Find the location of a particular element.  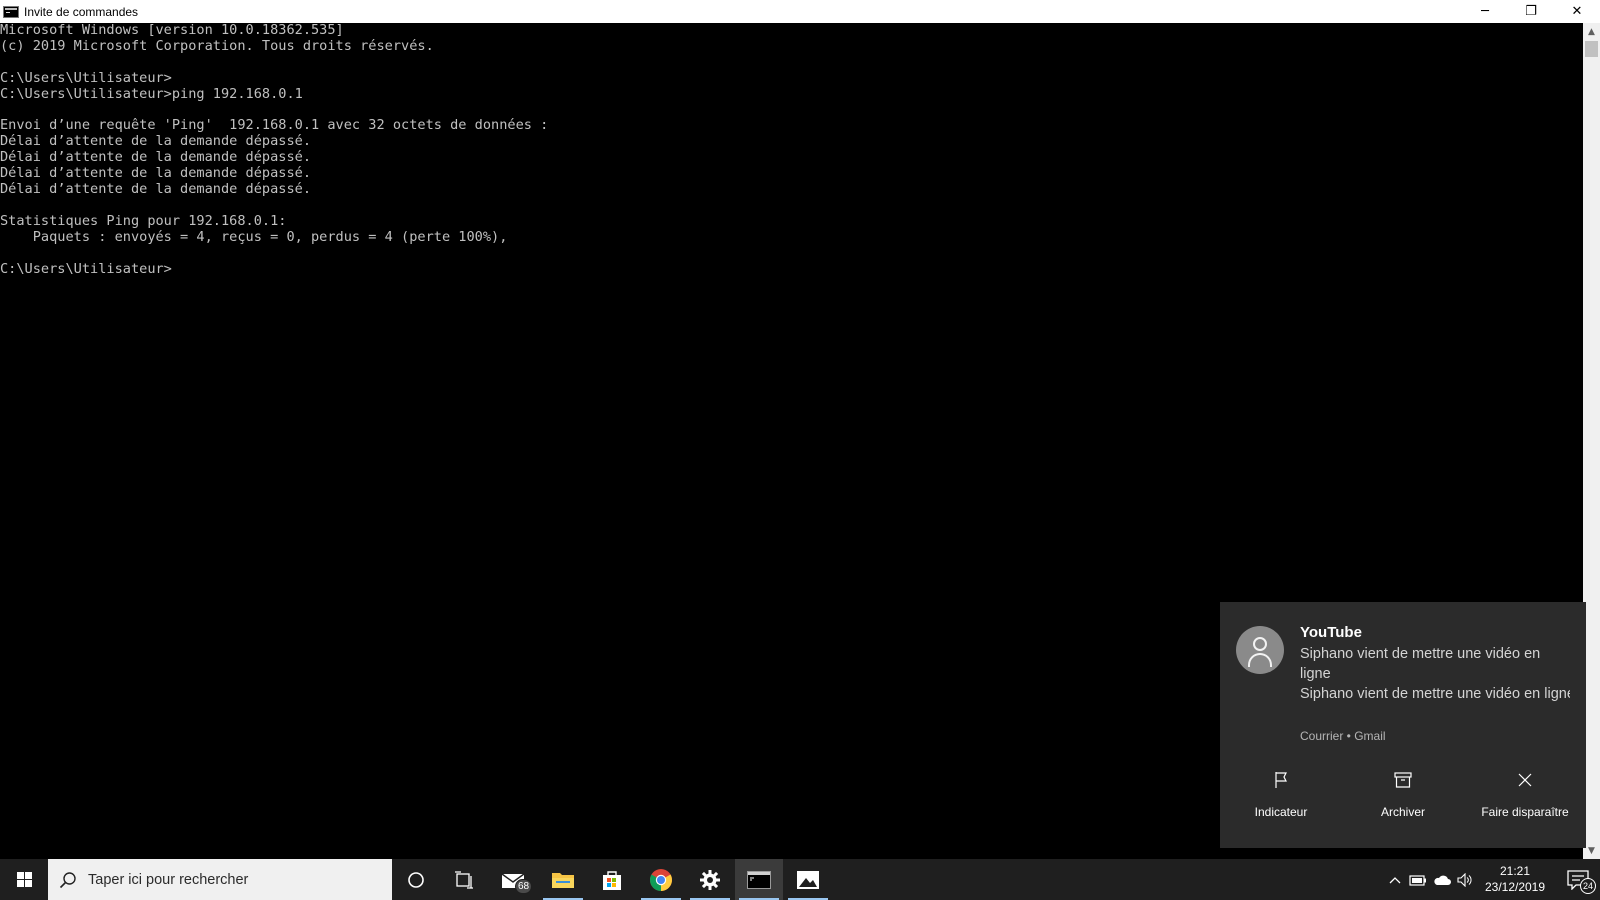

restore-button: ❐ is located at coordinates (1531, 11).